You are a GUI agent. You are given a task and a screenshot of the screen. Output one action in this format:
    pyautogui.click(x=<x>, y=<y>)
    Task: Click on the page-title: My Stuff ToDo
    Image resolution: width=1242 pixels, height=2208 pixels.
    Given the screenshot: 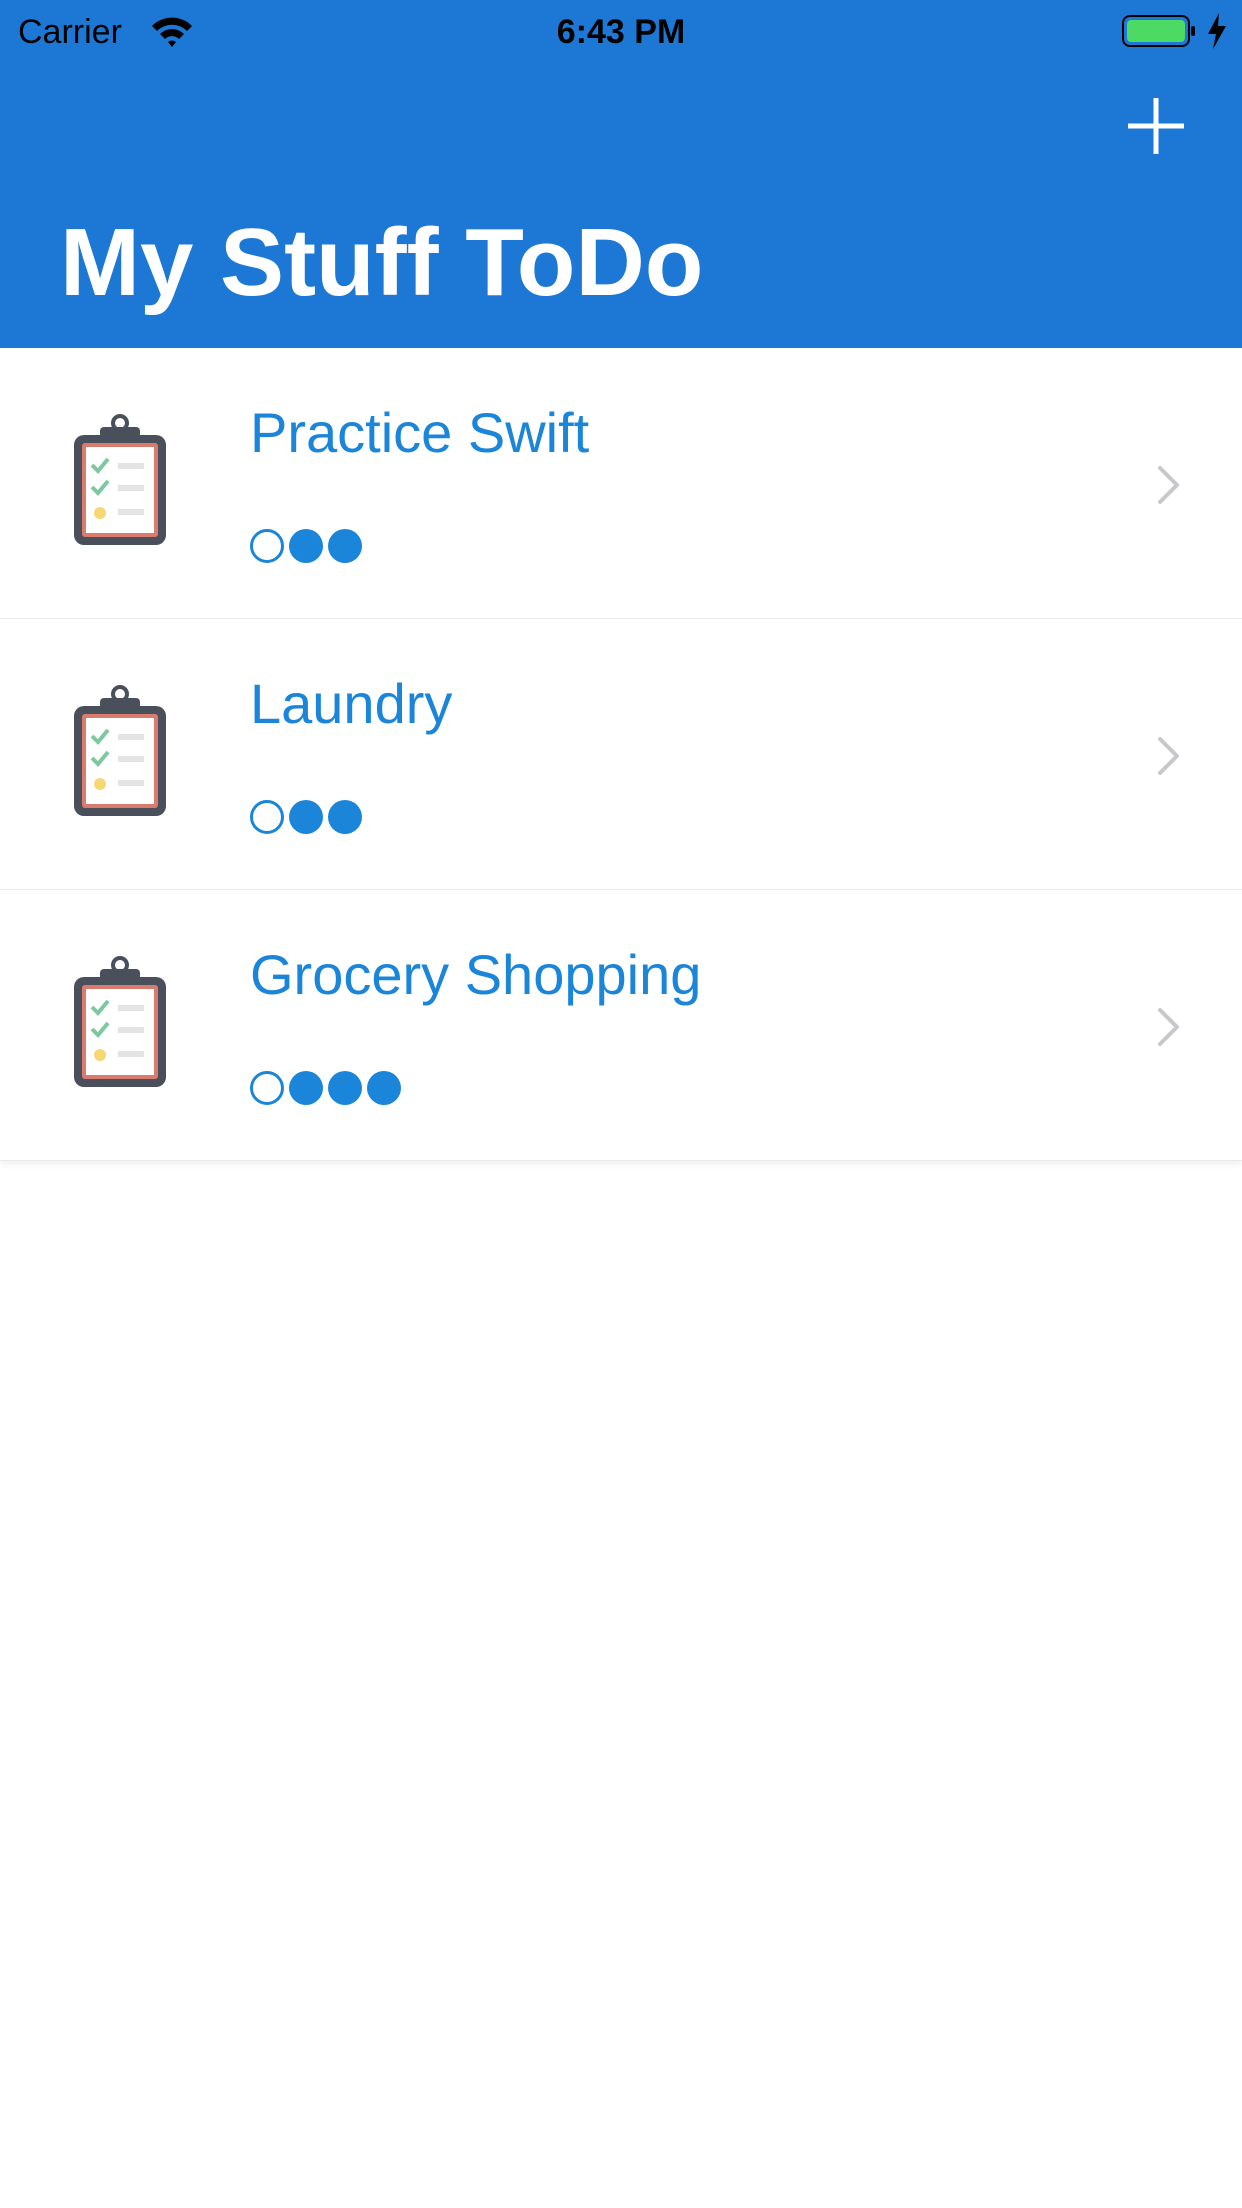 What is the action you would take?
    pyautogui.click(x=382, y=262)
    